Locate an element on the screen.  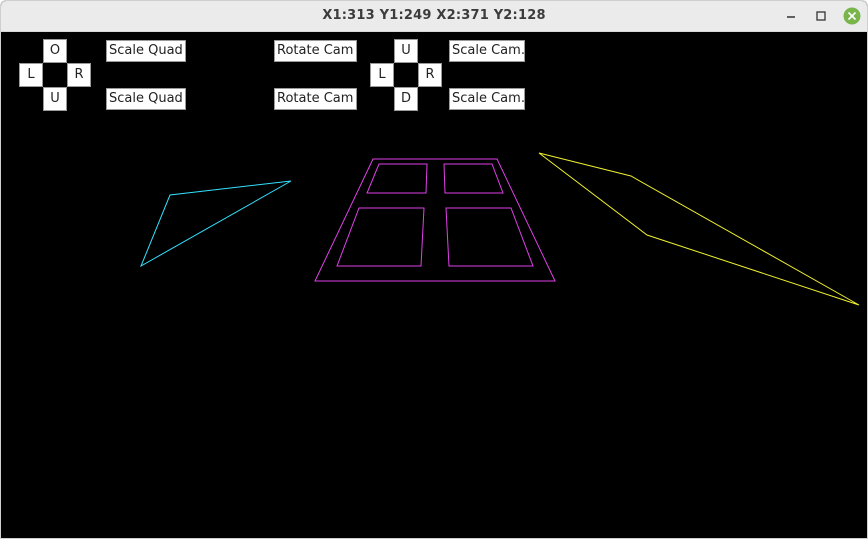
window-title: X1:313 Y1:249 X2:371 Y2:128 is located at coordinates (434, 15).